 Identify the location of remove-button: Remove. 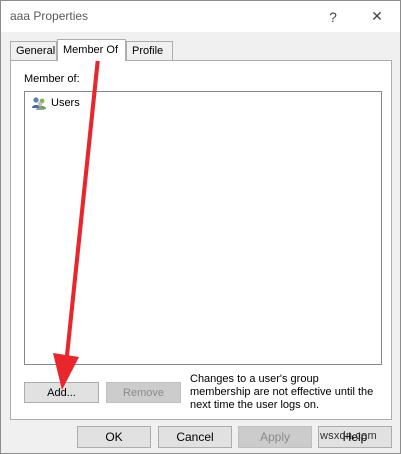
(143, 392).